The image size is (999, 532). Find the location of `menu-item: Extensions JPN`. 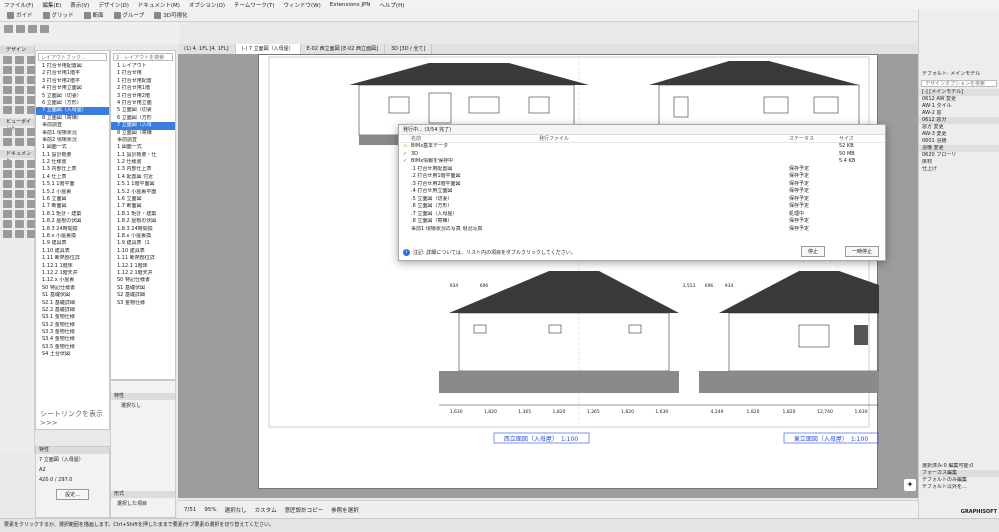

menu-item: Extensions JPN is located at coordinates (350, 5).